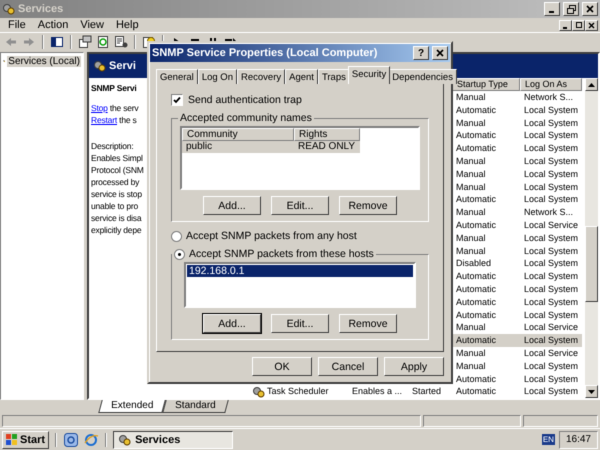 The image size is (600, 450). What do you see at coordinates (421, 53) in the screenshot?
I see `help-button: ?` at bounding box center [421, 53].